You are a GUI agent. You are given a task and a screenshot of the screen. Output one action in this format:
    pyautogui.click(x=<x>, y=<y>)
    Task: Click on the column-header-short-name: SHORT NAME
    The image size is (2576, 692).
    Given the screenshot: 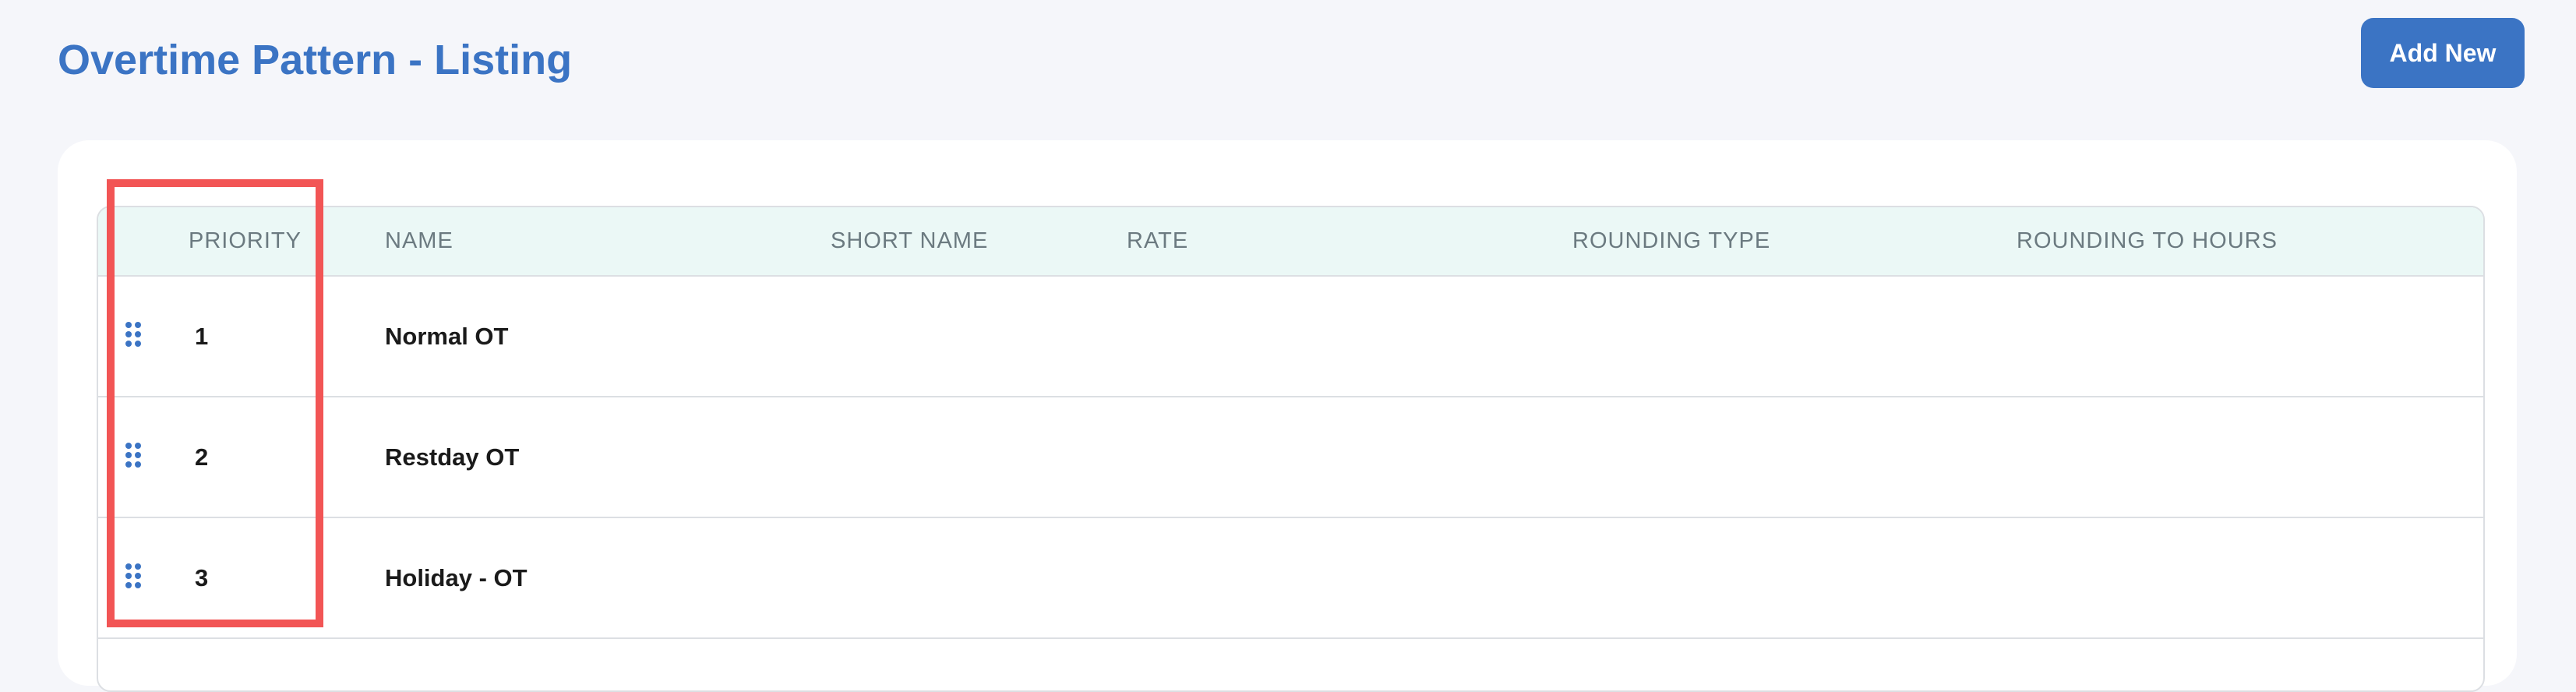 What is the action you would take?
    pyautogui.click(x=909, y=241)
    